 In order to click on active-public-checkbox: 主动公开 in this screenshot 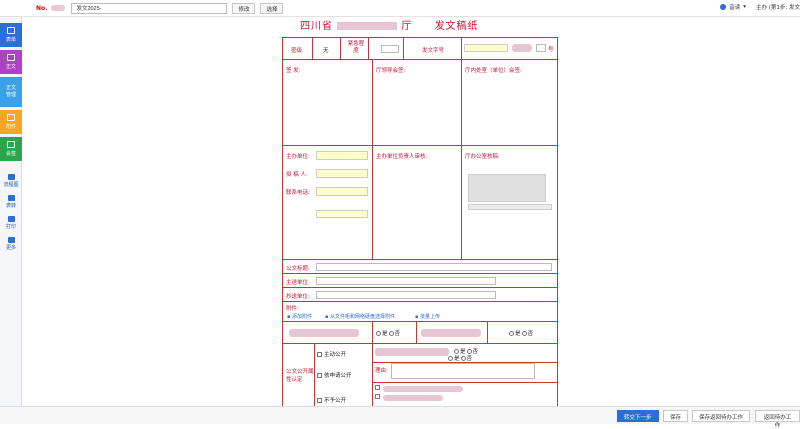, I will do `click(331, 354)`.